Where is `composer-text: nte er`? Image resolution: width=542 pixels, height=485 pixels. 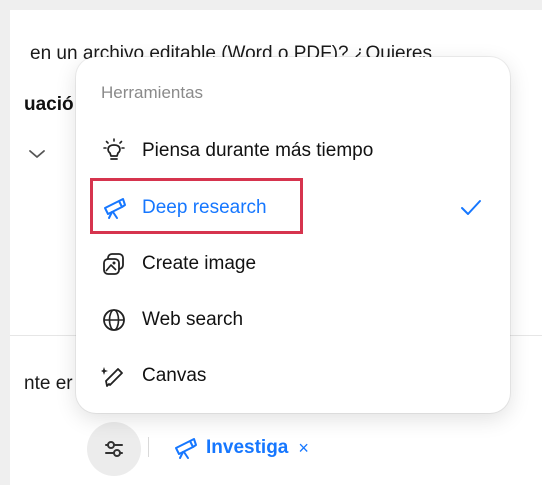 composer-text: nte er is located at coordinates (48, 384).